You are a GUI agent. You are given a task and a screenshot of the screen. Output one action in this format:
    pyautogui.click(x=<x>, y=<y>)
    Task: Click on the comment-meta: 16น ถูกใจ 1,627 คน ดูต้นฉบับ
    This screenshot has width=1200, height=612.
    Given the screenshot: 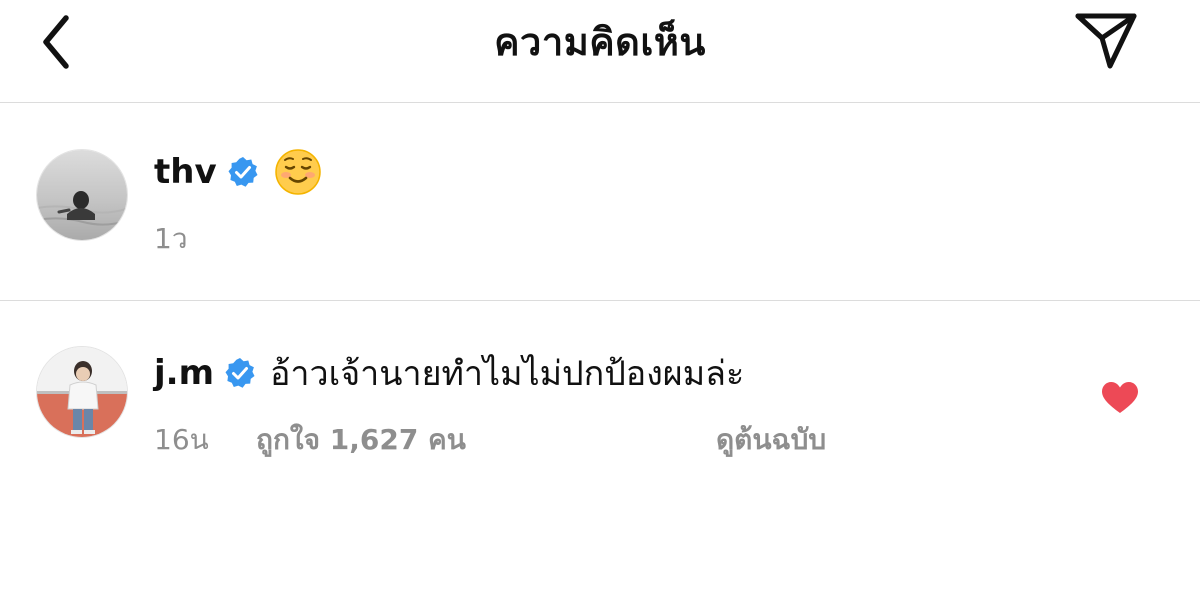 What is the action you would take?
    pyautogui.click(x=490, y=440)
    